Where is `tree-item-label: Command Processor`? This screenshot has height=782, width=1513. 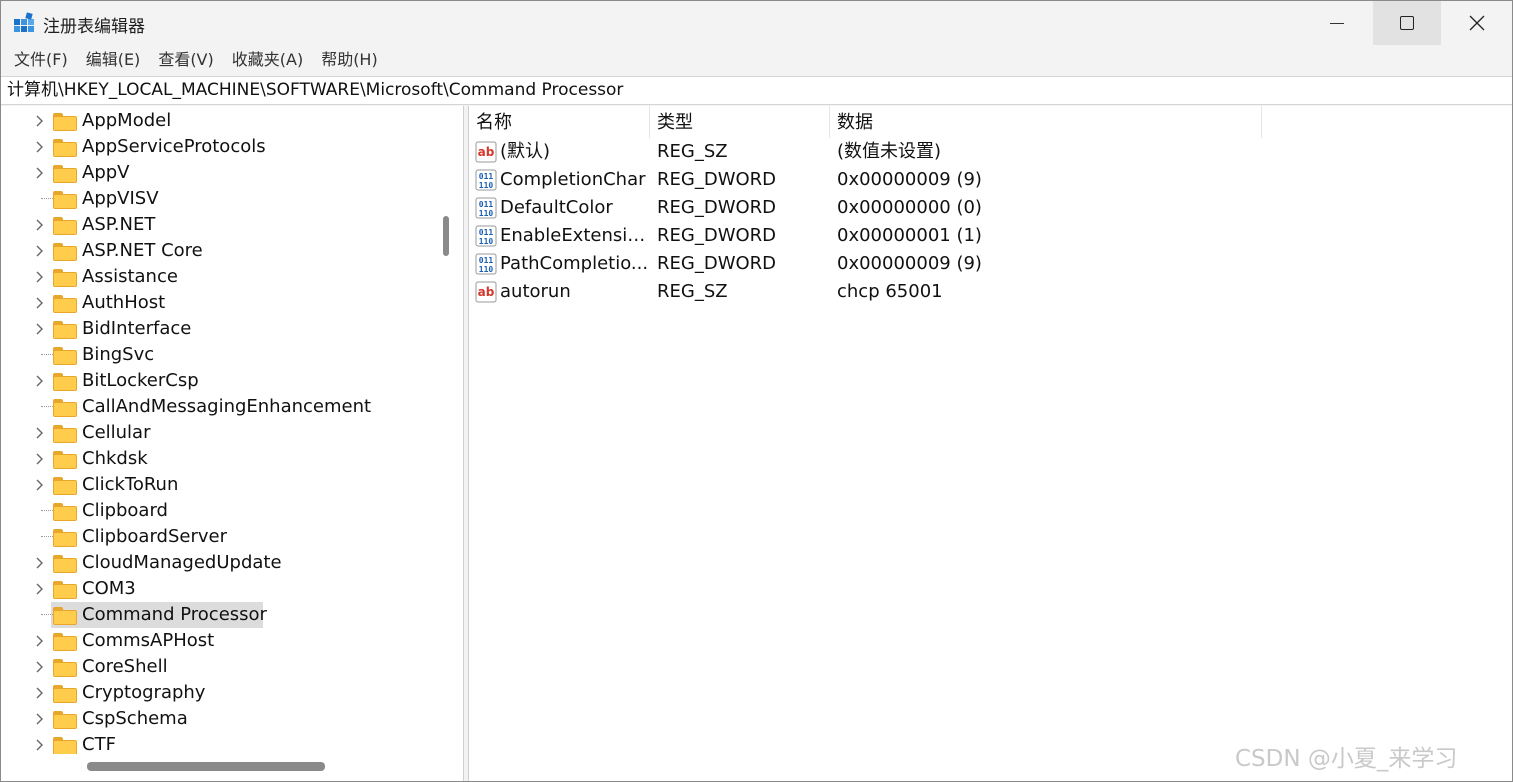
tree-item-label: Command Processor is located at coordinates (174, 614).